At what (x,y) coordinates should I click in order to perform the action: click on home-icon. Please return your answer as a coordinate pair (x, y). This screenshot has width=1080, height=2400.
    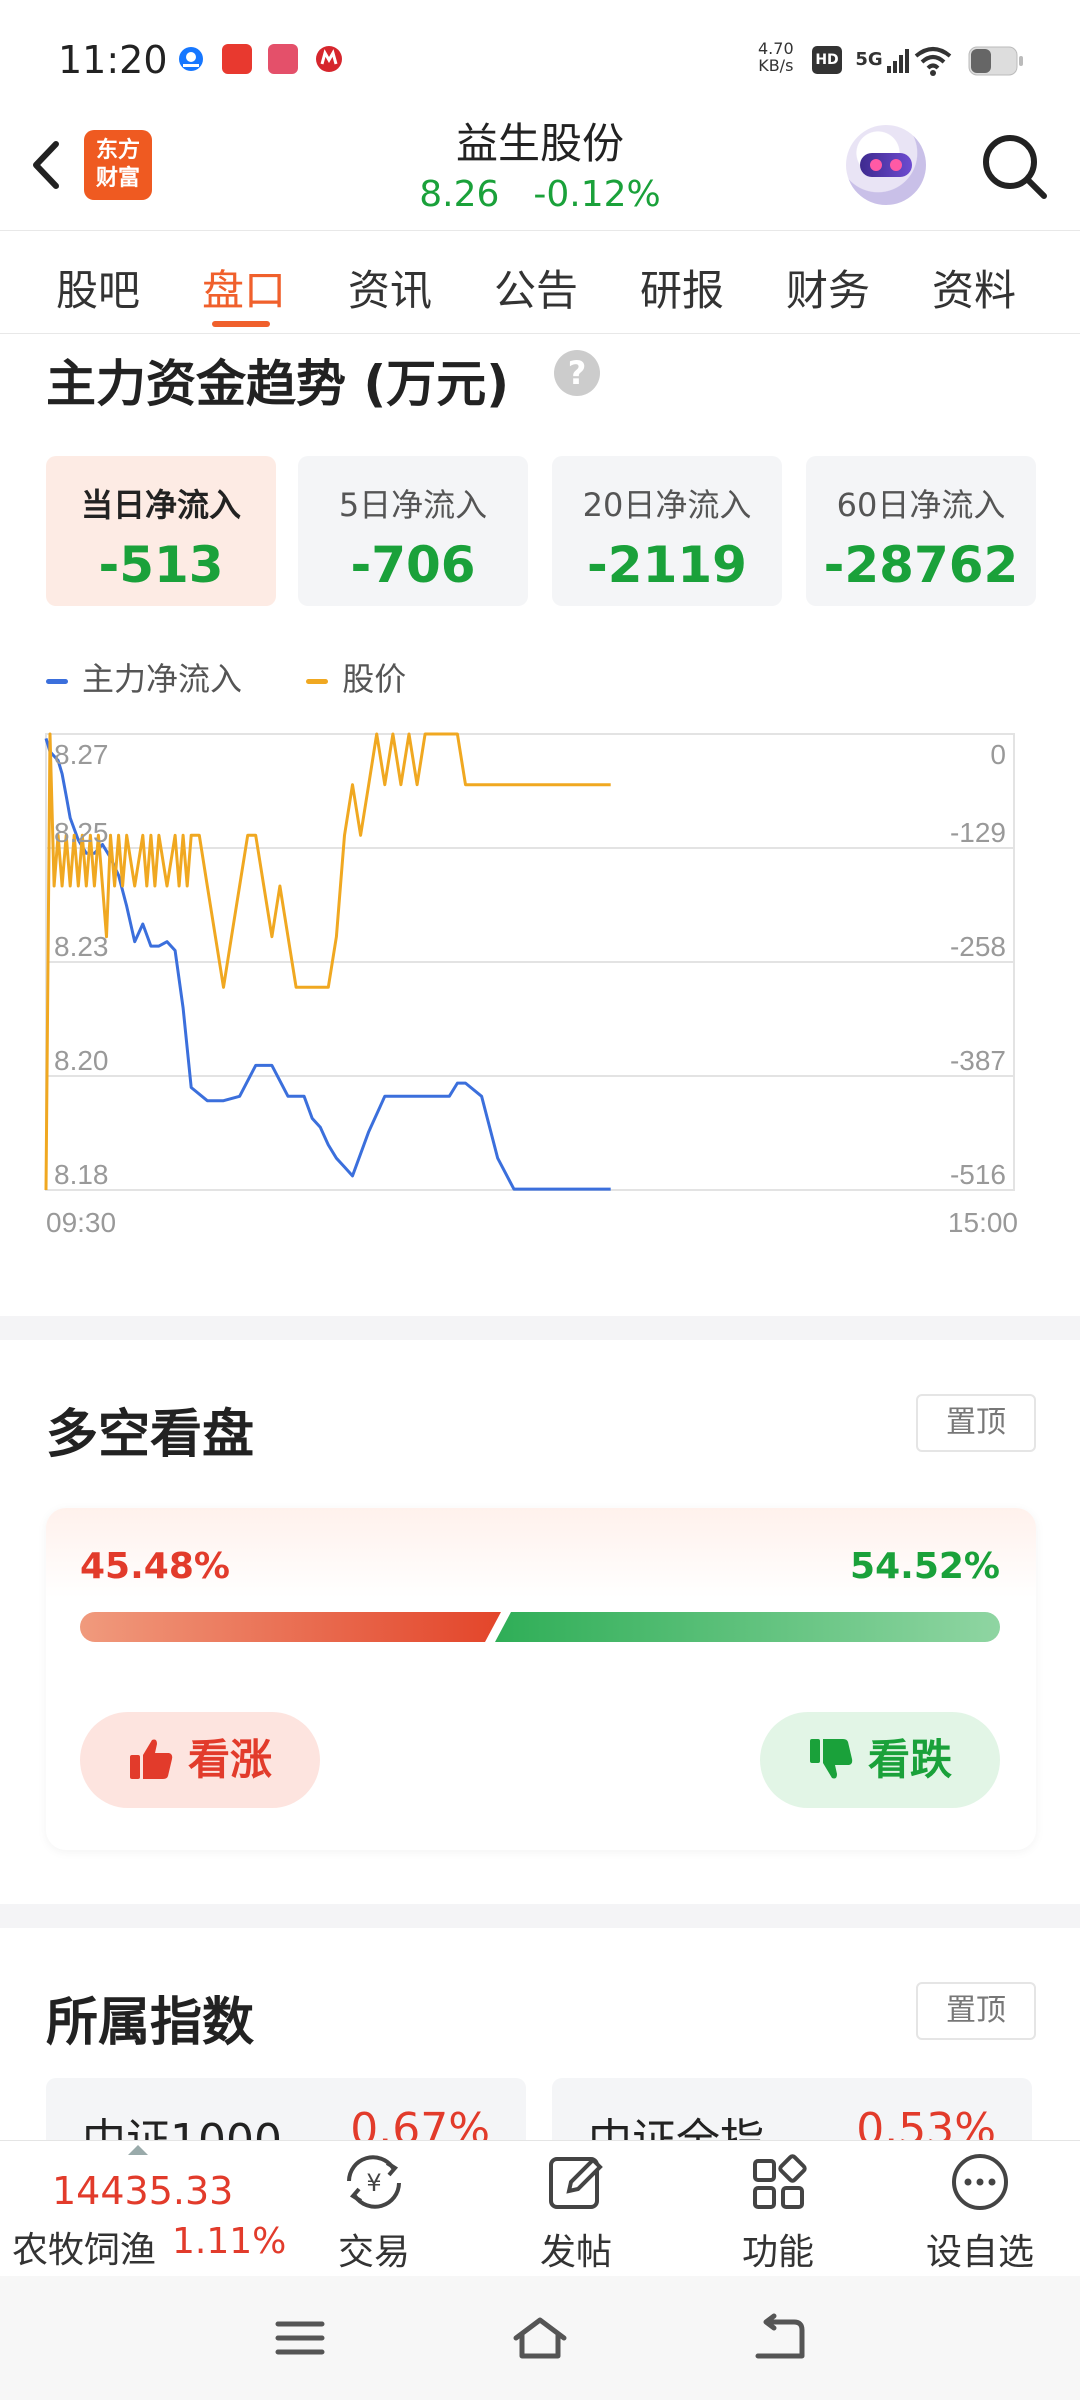
    Looking at the image, I should click on (540, 2338).